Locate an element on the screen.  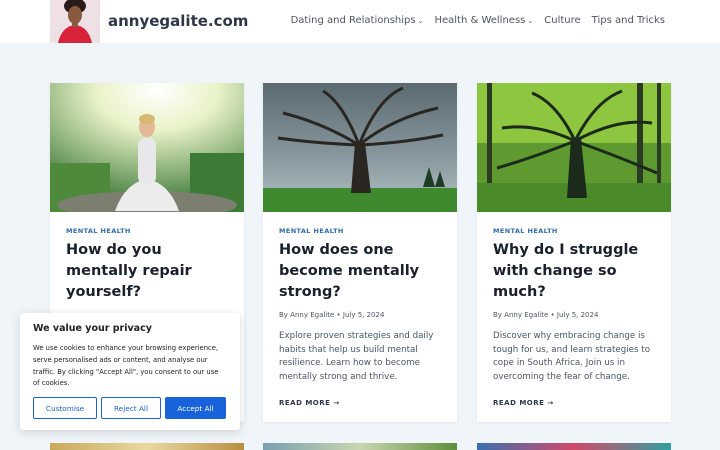
post-title: How does one become mentally strong? is located at coordinates (360, 271).